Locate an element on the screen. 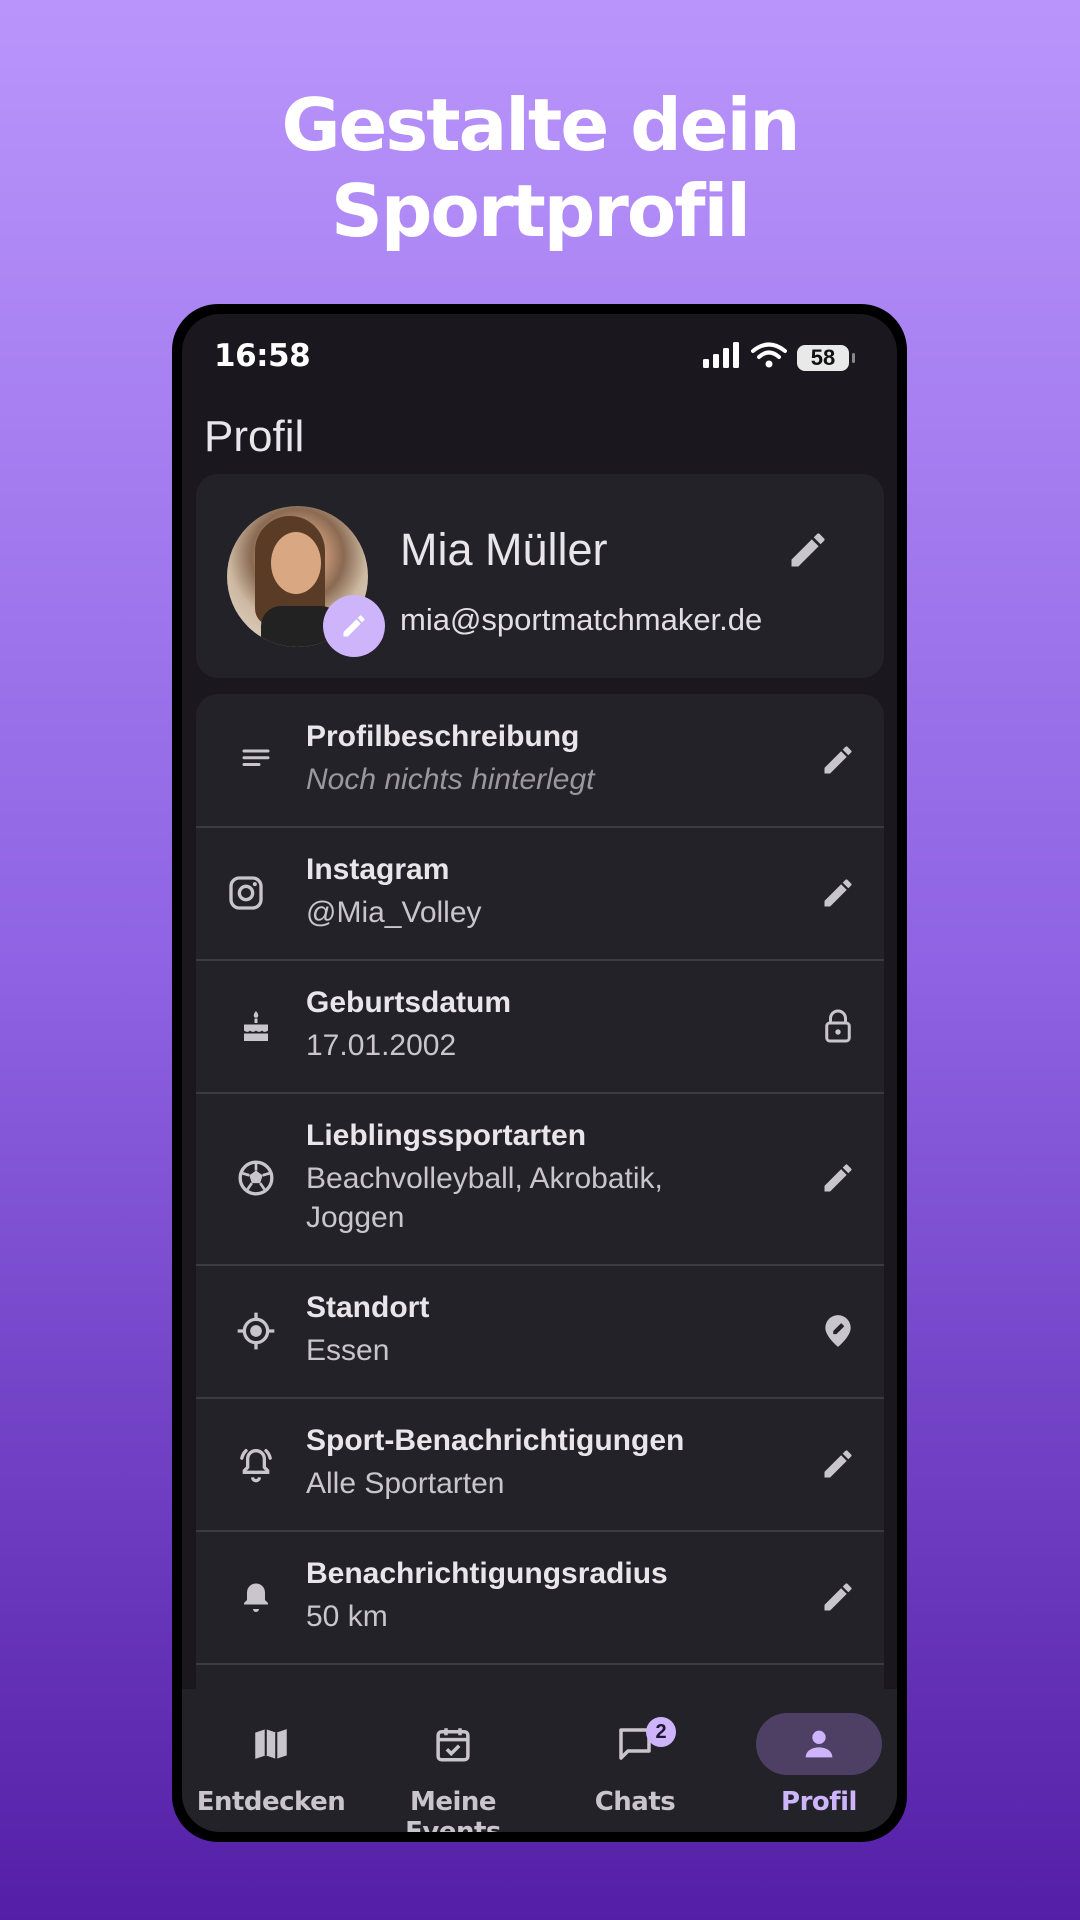  row-value: Alle Sportarten is located at coordinates (405, 1483).